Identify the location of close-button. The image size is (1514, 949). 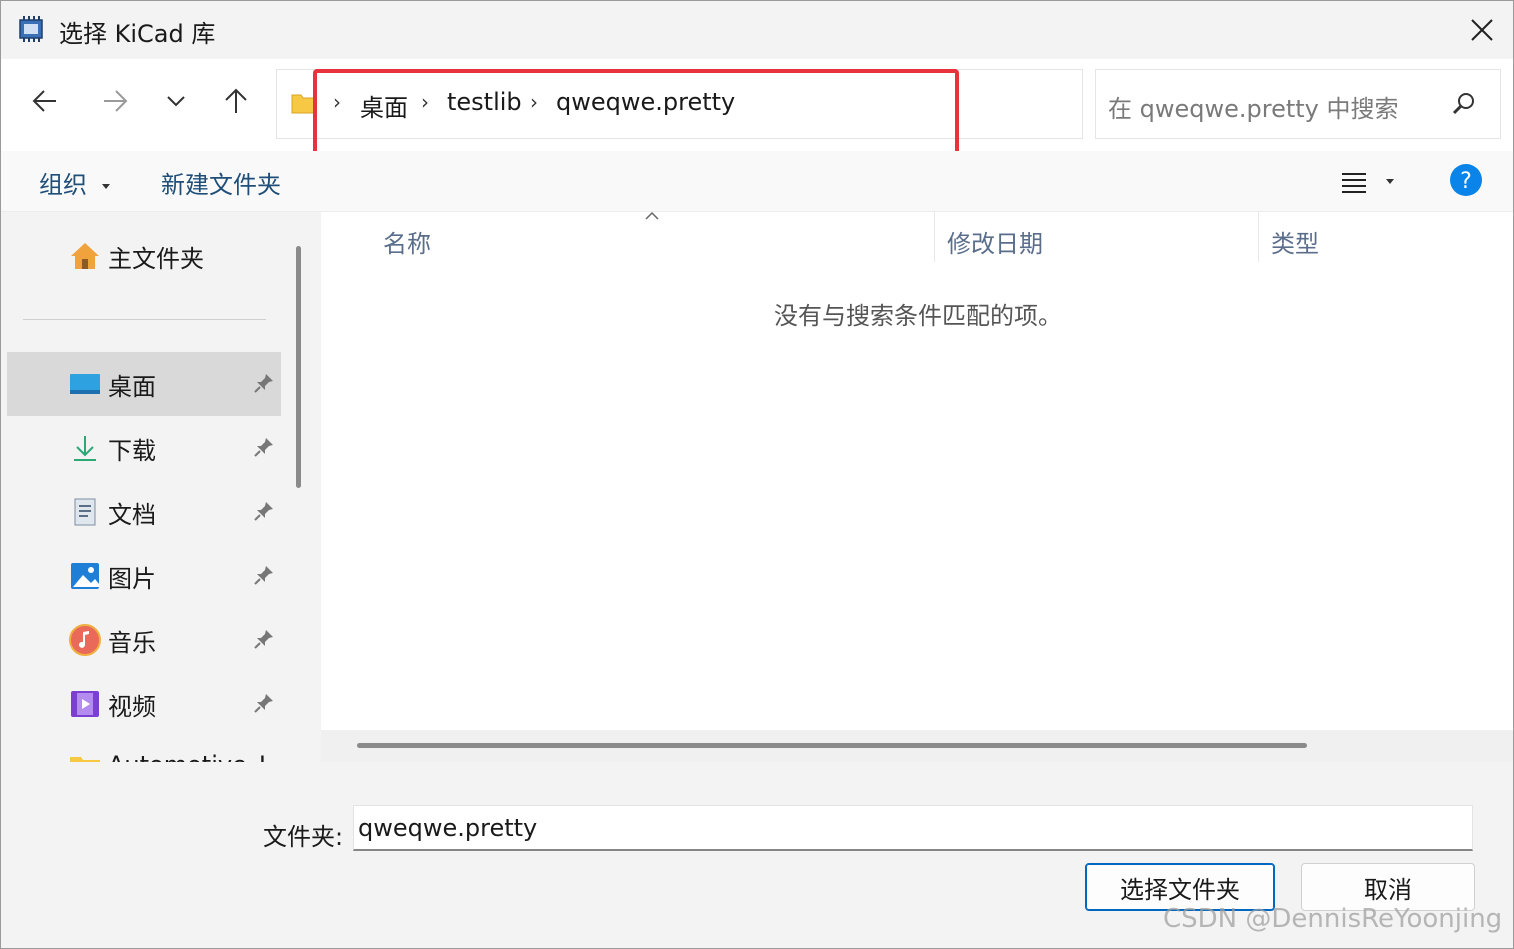
(1482, 30).